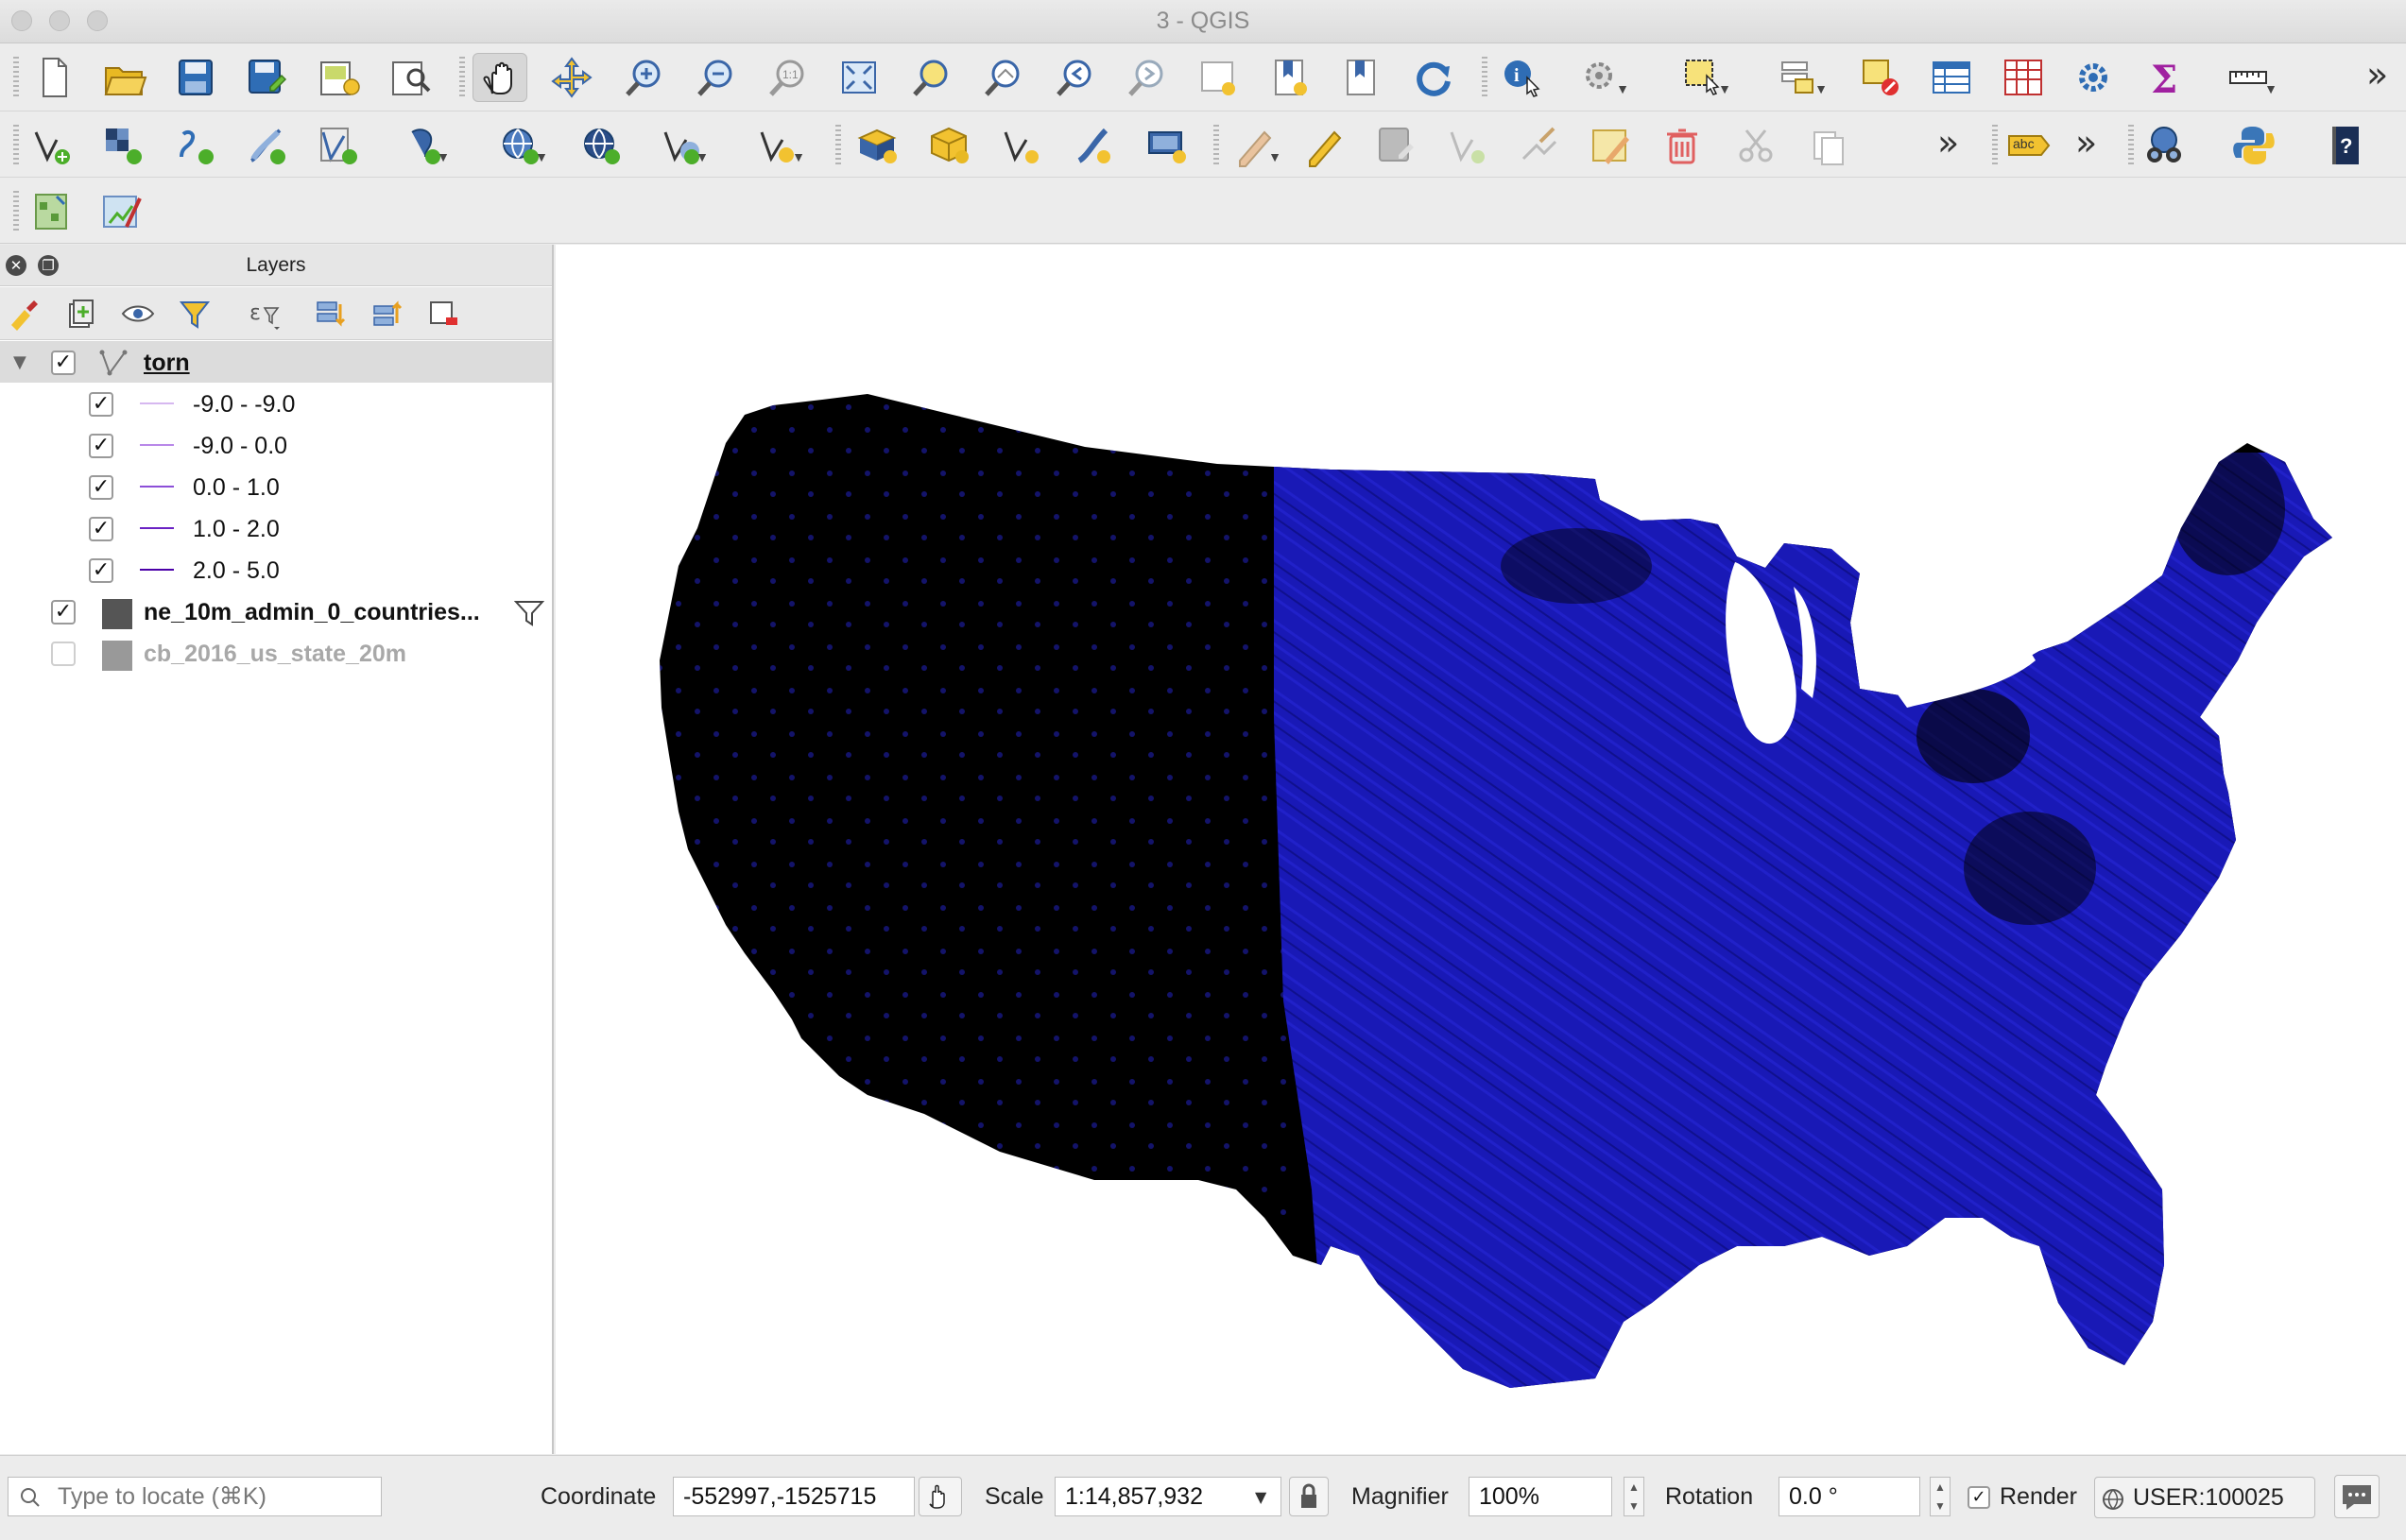 The height and width of the screenshot is (1540, 2406). Describe the element at coordinates (1433, 77) in the screenshot. I see `refresh-icon` at that location.